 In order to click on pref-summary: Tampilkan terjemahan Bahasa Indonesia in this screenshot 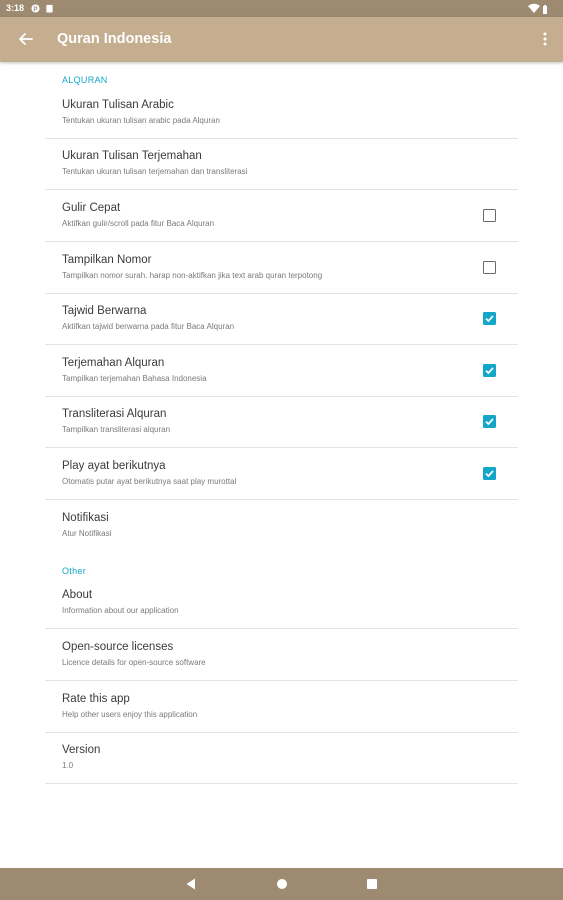, I will do `click(134, 378)`.